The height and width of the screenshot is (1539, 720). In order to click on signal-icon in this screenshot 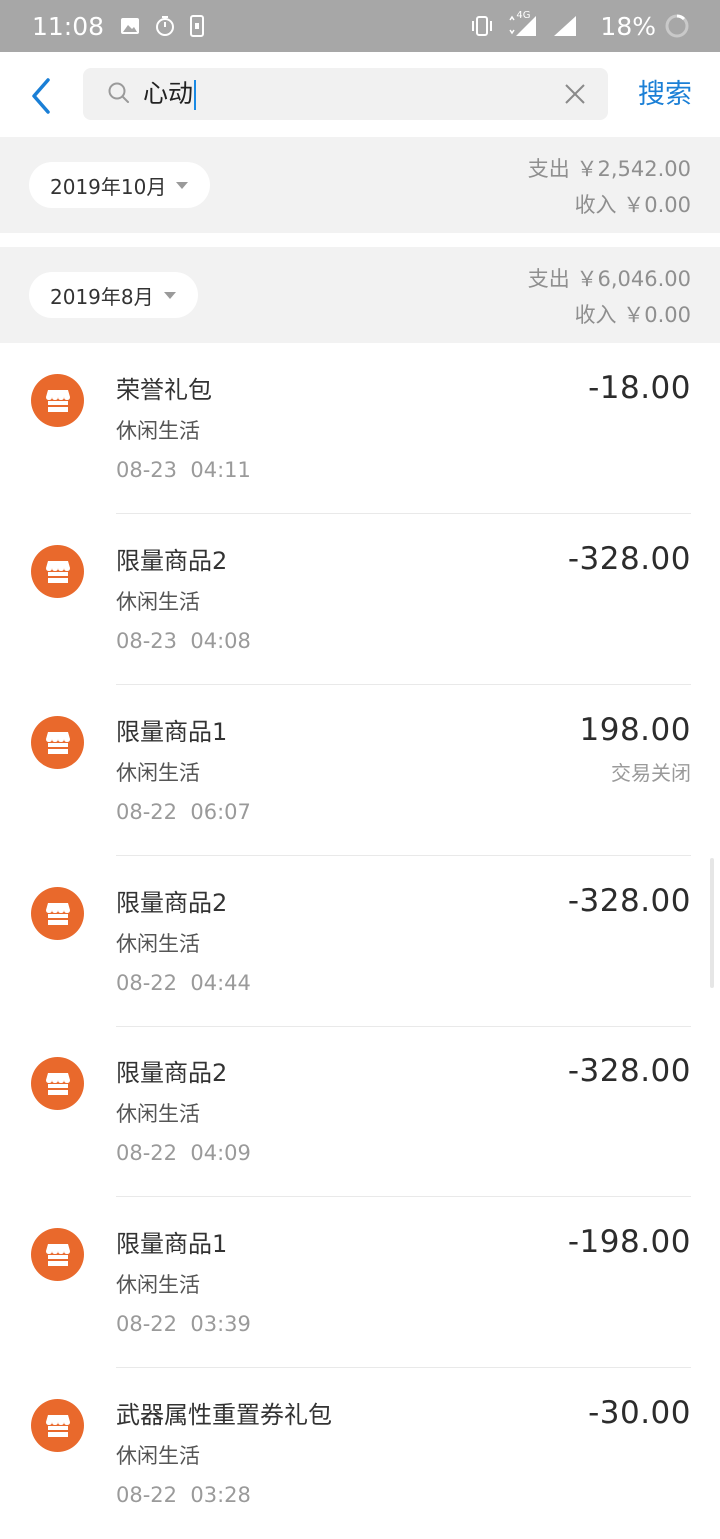, I will do `click(565, 26)`.